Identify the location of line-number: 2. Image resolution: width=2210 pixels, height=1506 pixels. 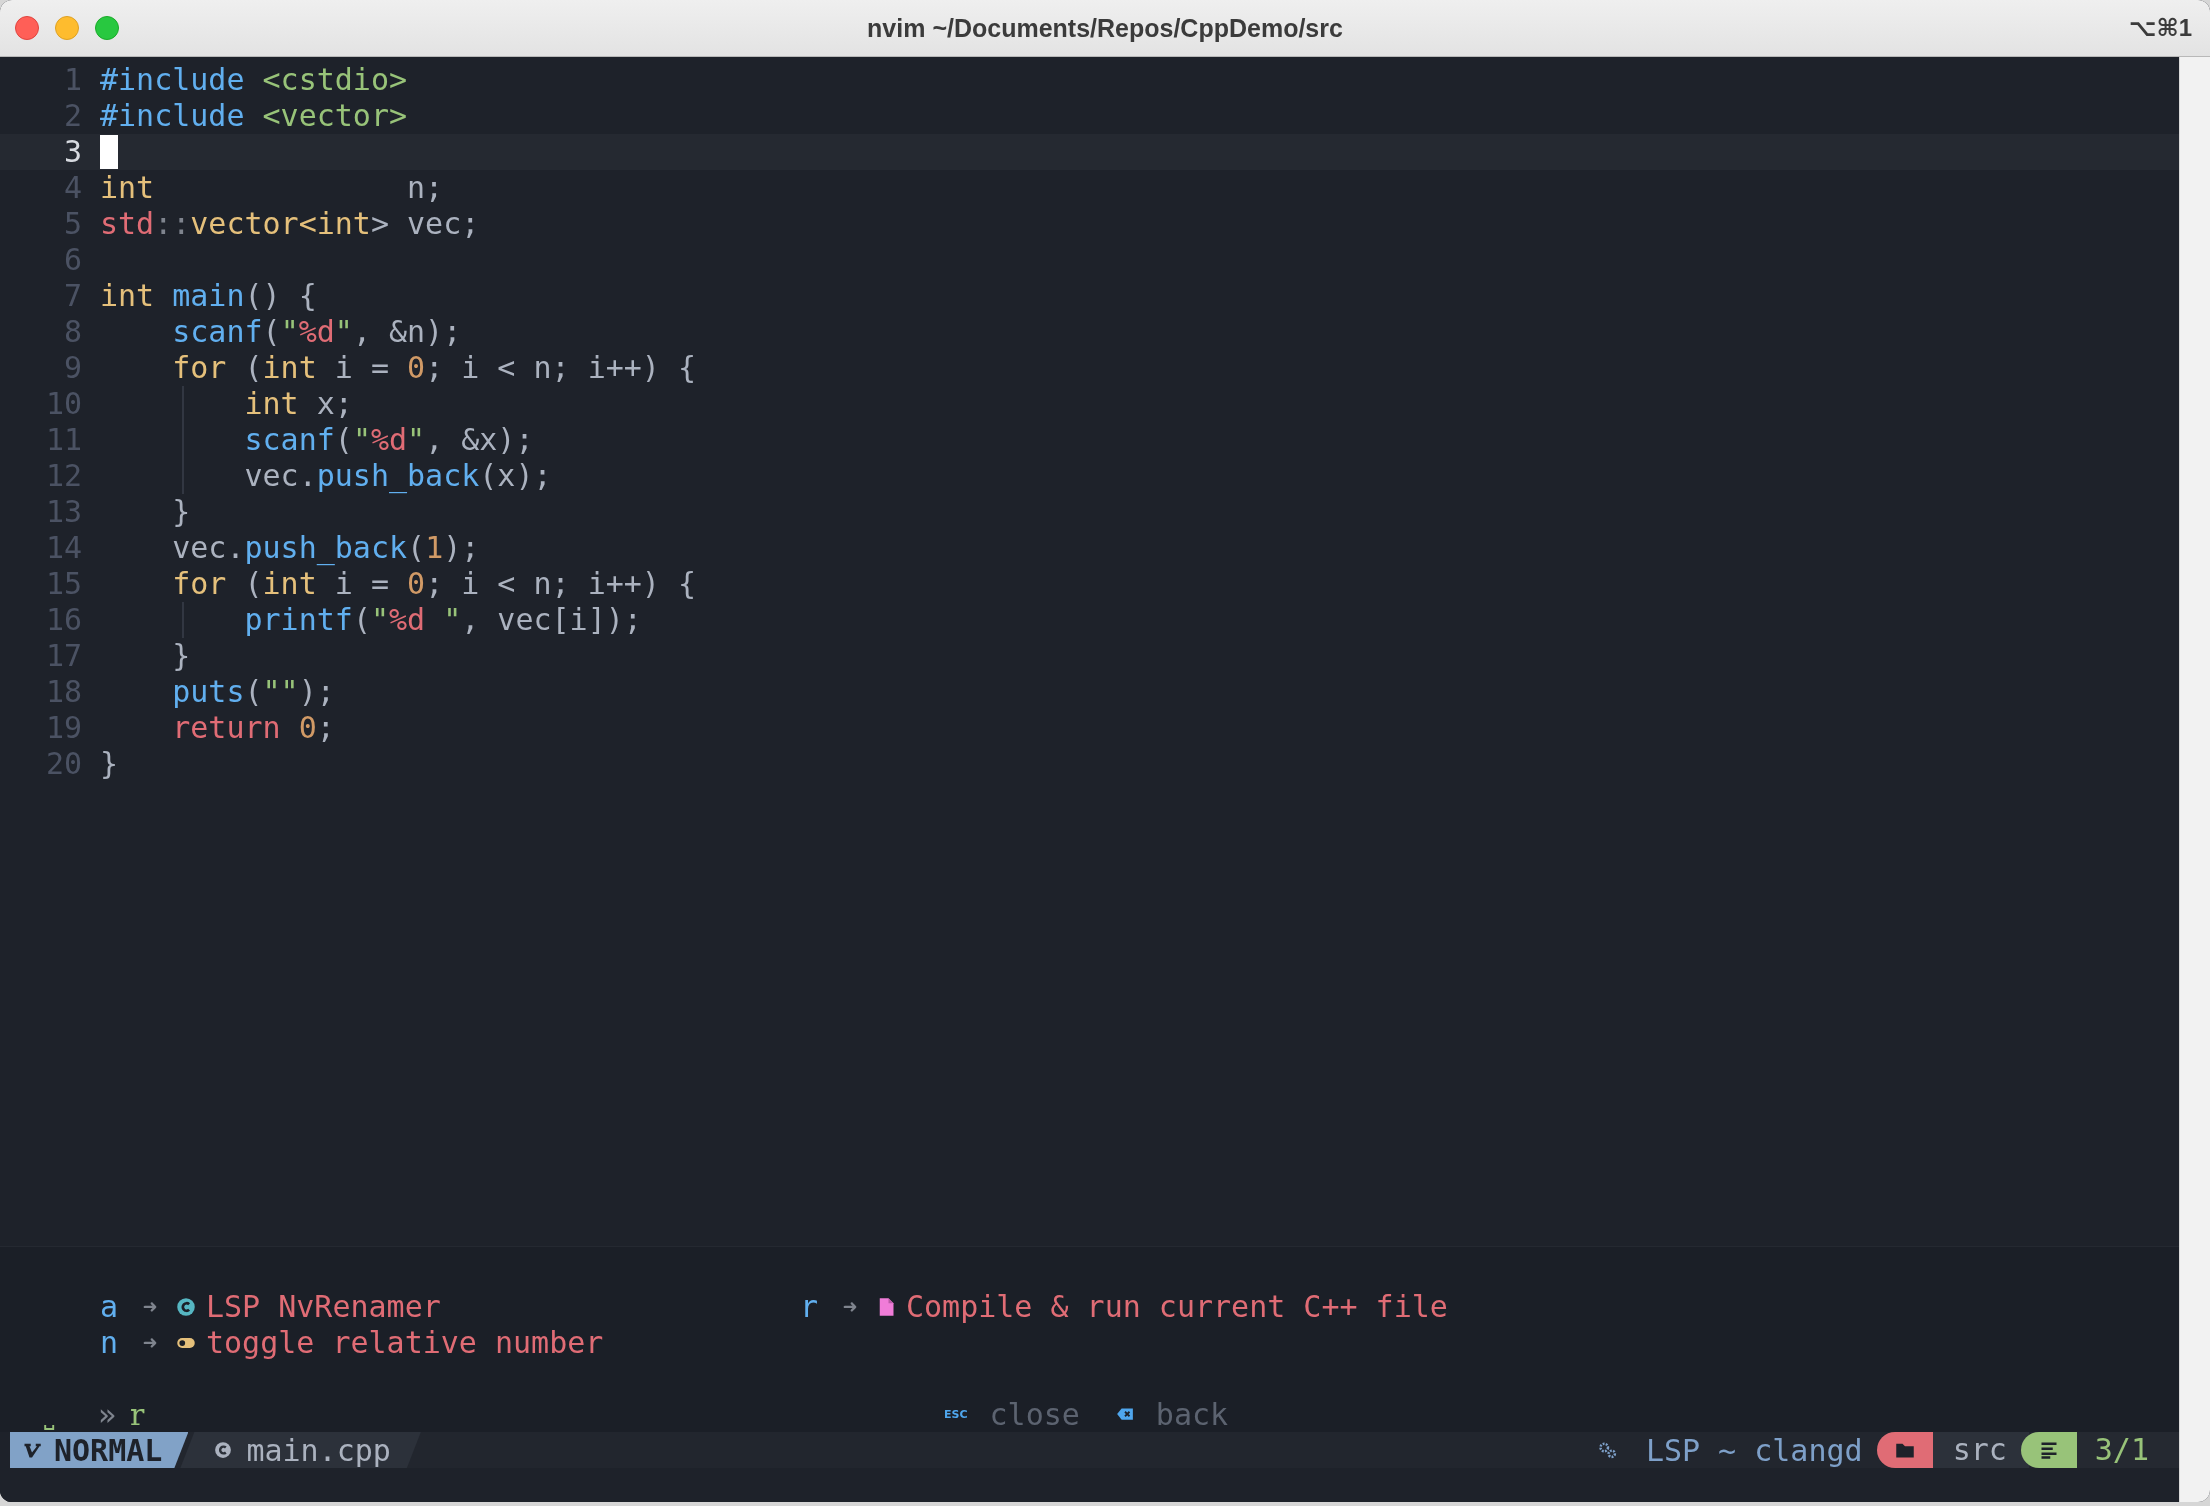
(72, 116).